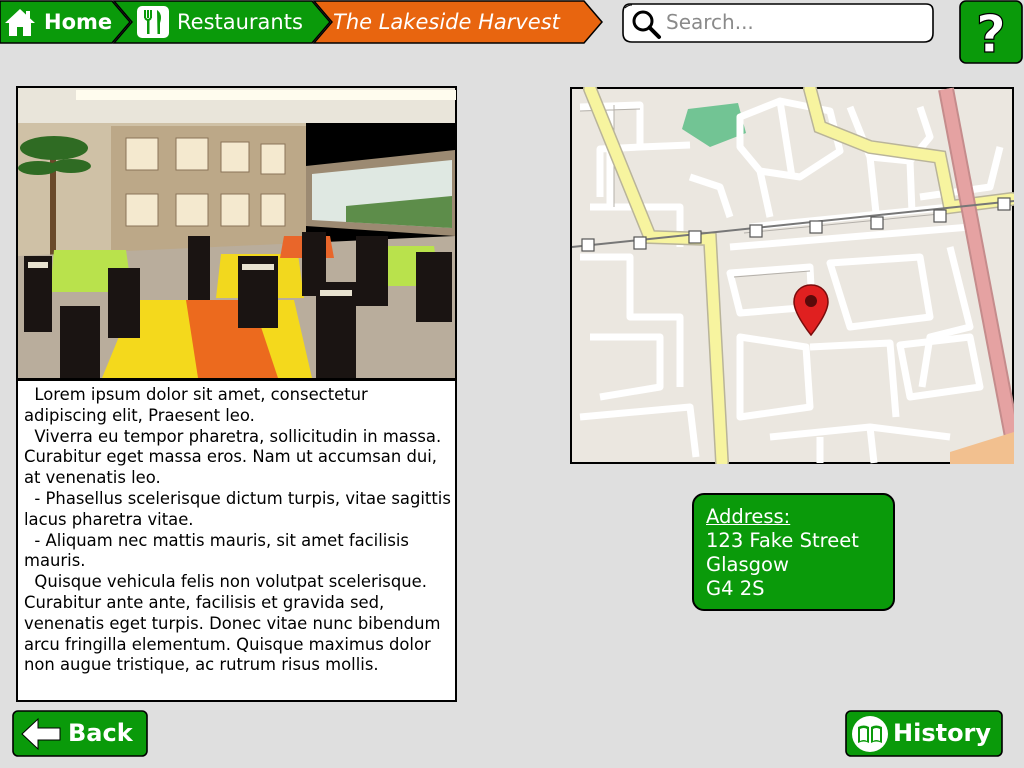  I want to click on crumb-current: The Lakeside Harvest, so click(459, 22).